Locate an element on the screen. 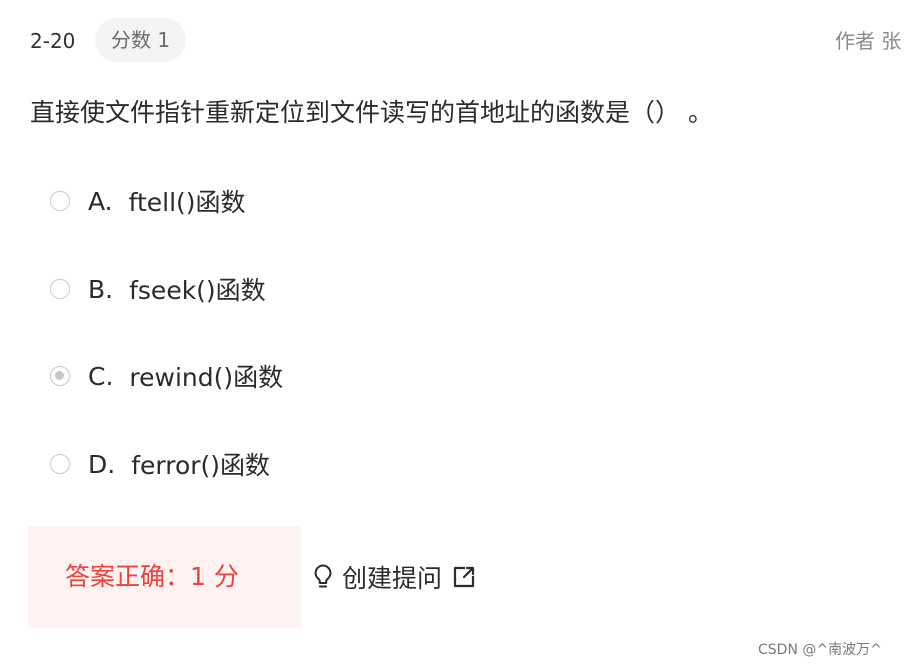 This screenshot has height=669, width=906. option-a-letter: A. is located at coordinates (100, 201).